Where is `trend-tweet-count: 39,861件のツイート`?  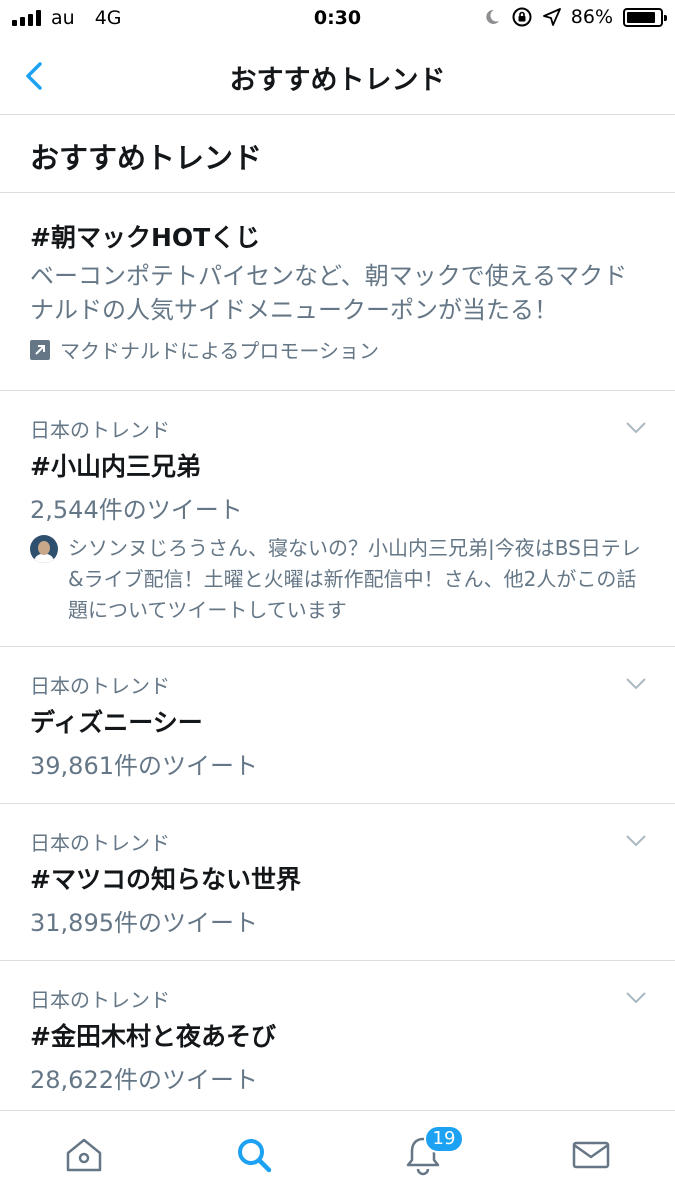
trend-tweet-count: 39,861件のツイート is located at coordinates (144, 766).